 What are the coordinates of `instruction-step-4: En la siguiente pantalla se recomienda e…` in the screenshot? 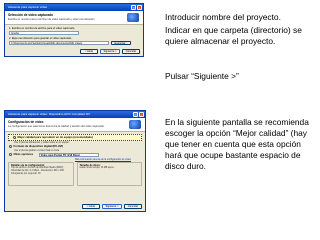 It's located at (237, 144).